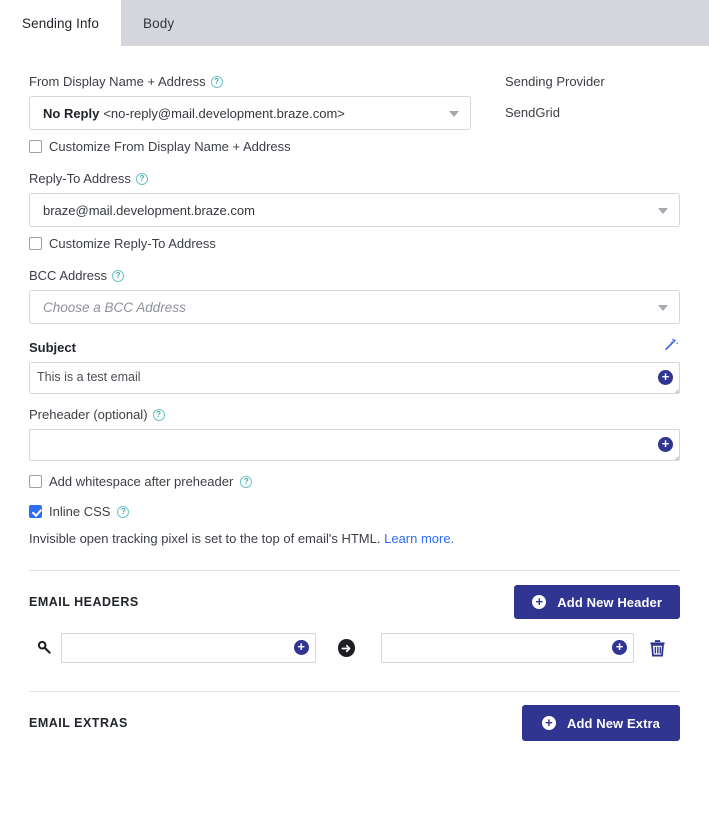 The height and width of the screenshot is (831, 709). What do you see at coordinates (354, 511) in the screenshot?
I see `inline-css-row: Inline CSS ?` at bounding box center [354, 511].